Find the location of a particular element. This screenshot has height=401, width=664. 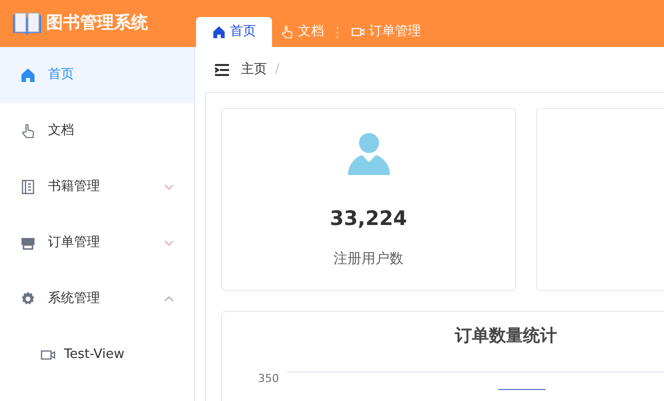

breadcrumb-link: 主页 is located at coordinates (254, 70).